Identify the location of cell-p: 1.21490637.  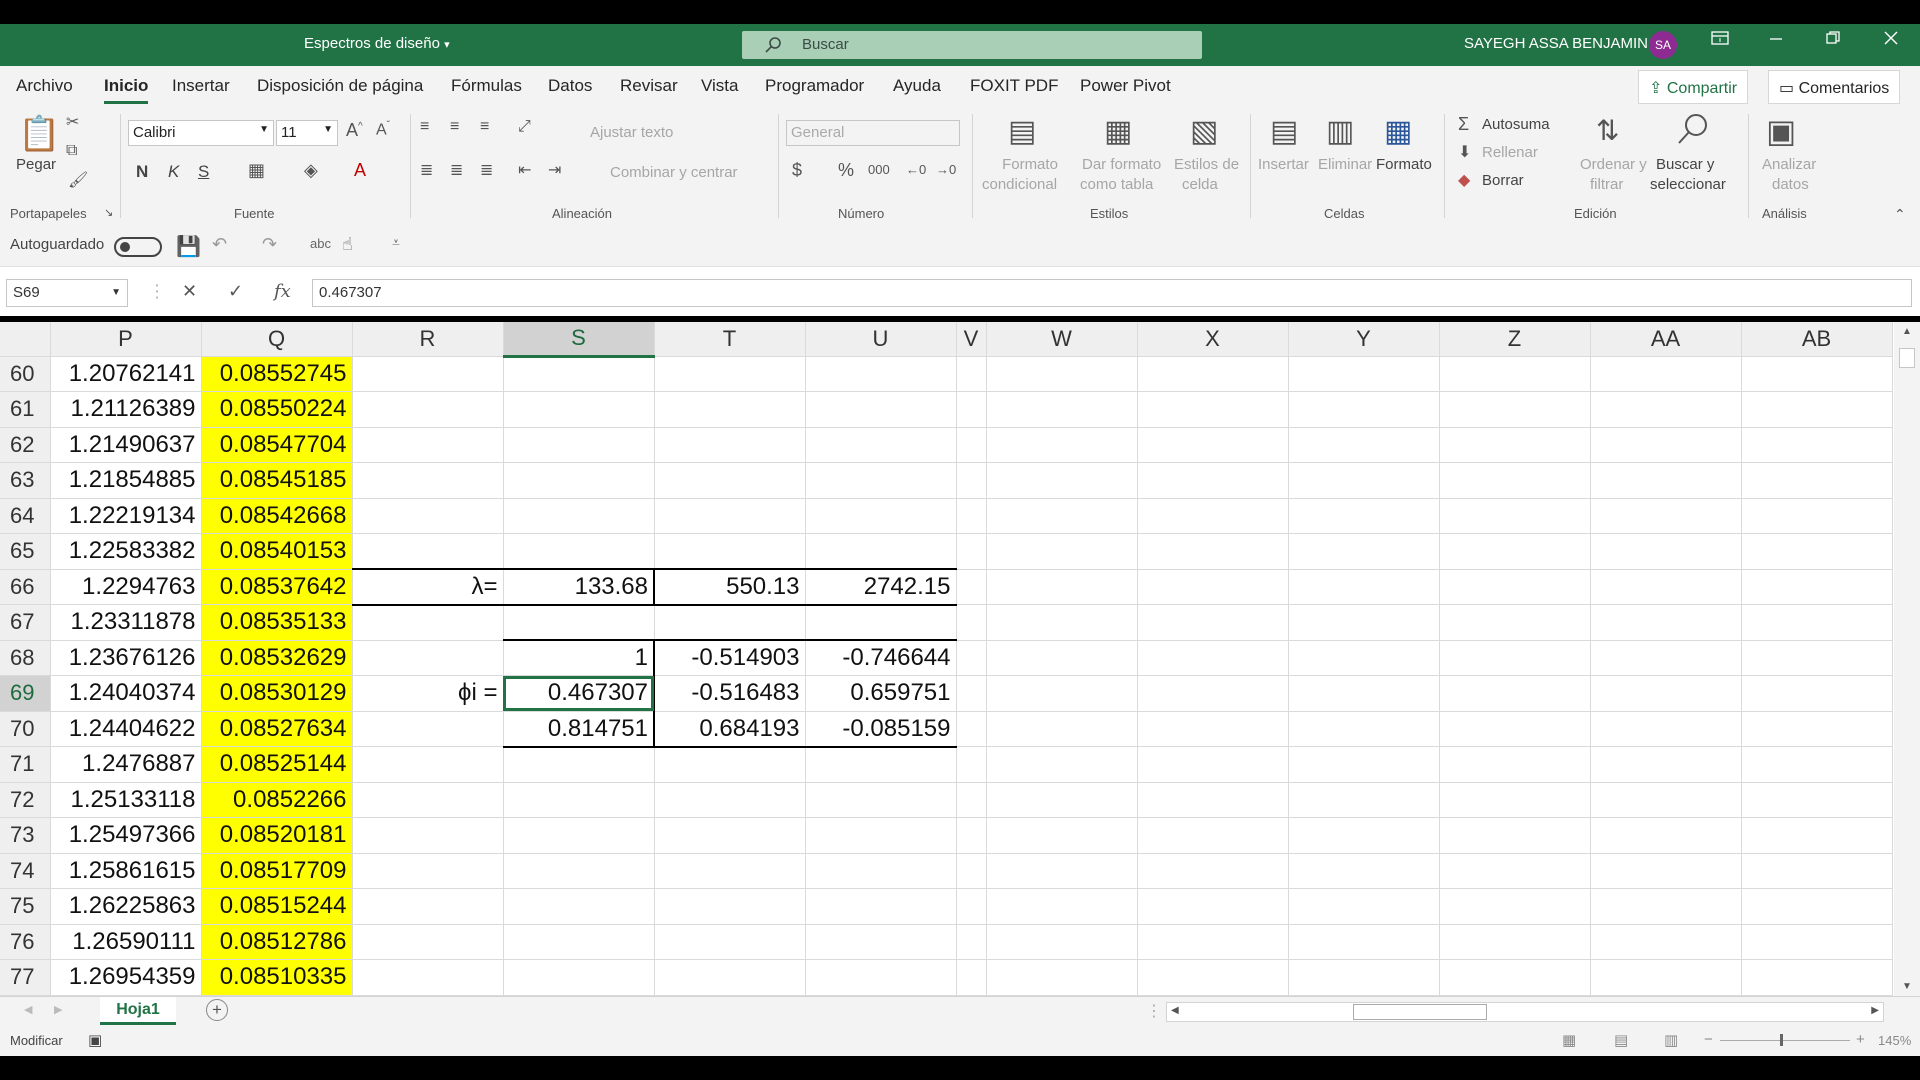
(126, 445).